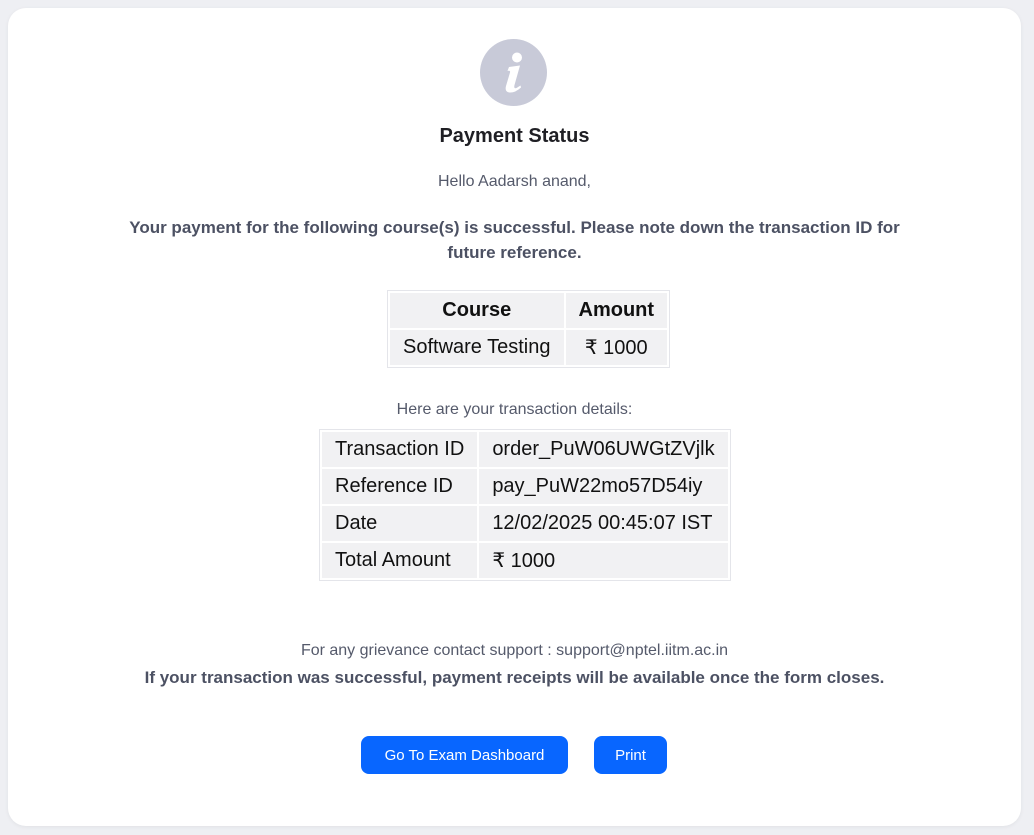 The image size is (1034, 835). I want to click on table-row: Transaction ID order_PuW06UWGtZVjlk, so click(525, 449).